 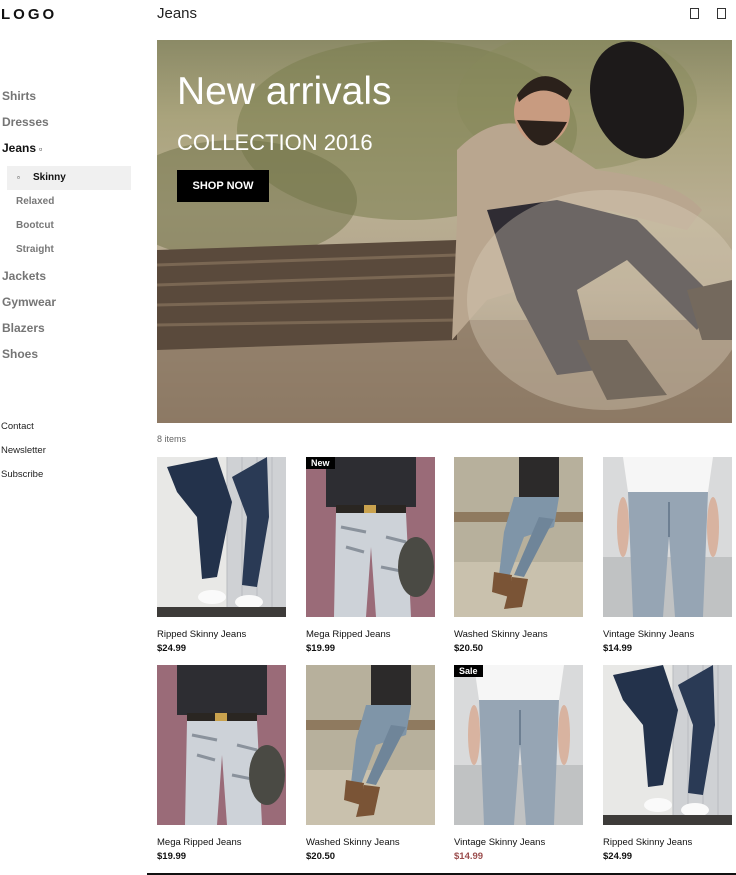 What do you see at coordinates (70, 359) in the screenshot?
I see `nav-item-shoes: Shoes` at bounding box center [70, 359].